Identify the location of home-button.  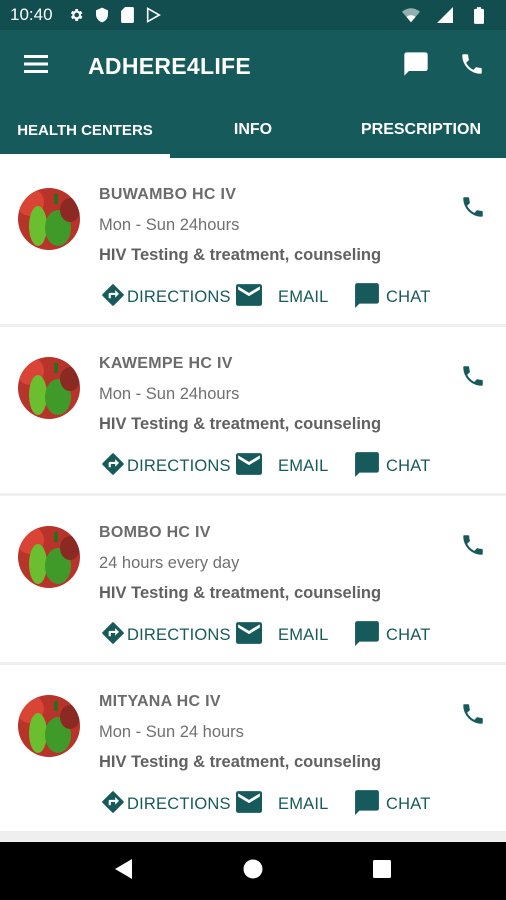
(253, 871).